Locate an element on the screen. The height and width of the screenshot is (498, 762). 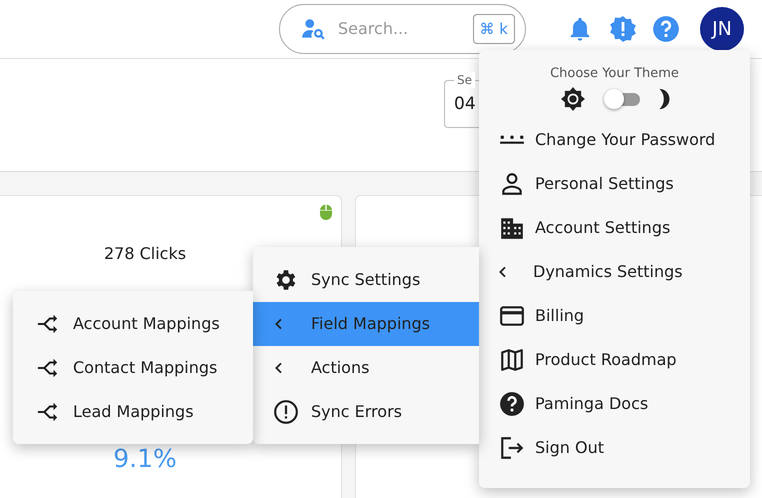
clicks-label: 278 Clicks is located at coordinates (145, 254).